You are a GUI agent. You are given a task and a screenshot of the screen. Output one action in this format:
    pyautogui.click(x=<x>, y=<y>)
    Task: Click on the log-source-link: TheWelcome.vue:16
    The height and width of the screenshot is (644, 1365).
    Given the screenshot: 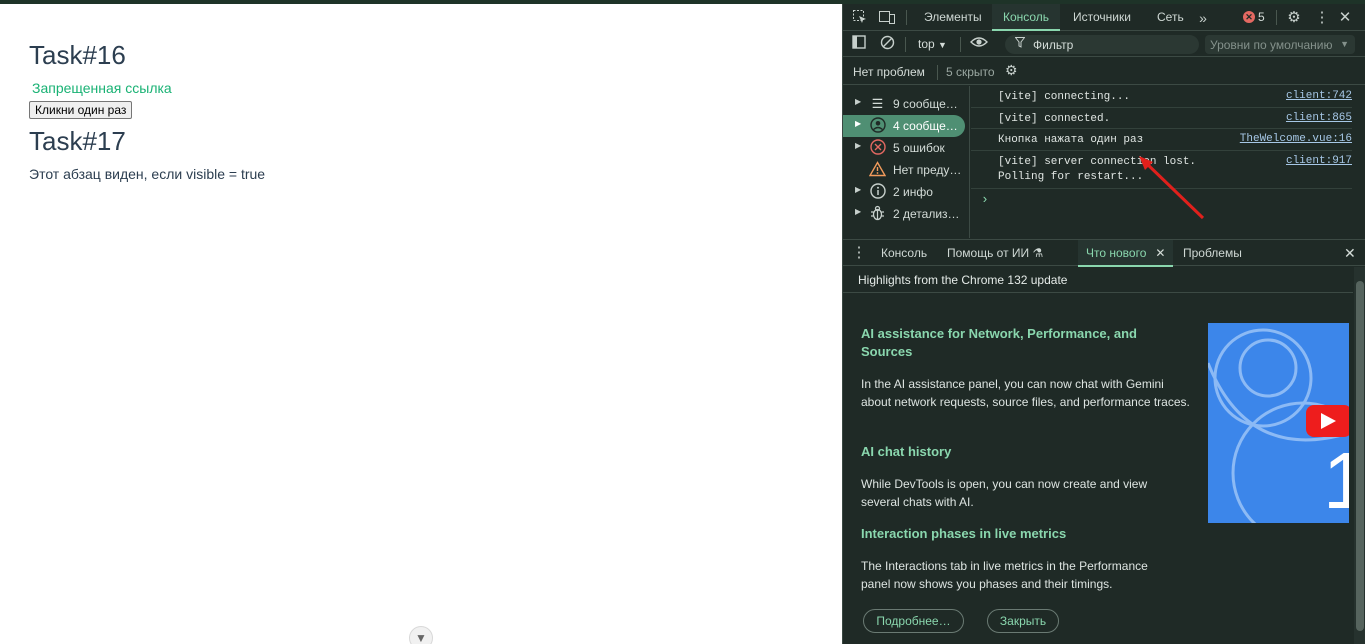 What is the action you would take?
    pyautogui.click(x=1296, y=139)
    